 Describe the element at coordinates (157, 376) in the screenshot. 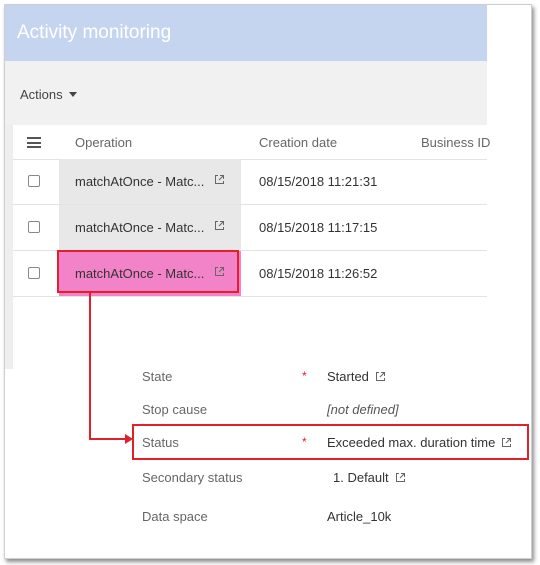

I see `state-label: State` at that location.